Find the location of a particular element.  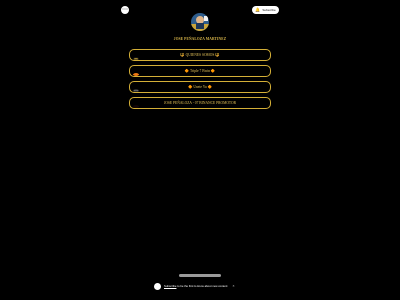

link-quienes-somos: 🔱 QUIENES SOMOS 🔱 is located at coordinates (200, 55).